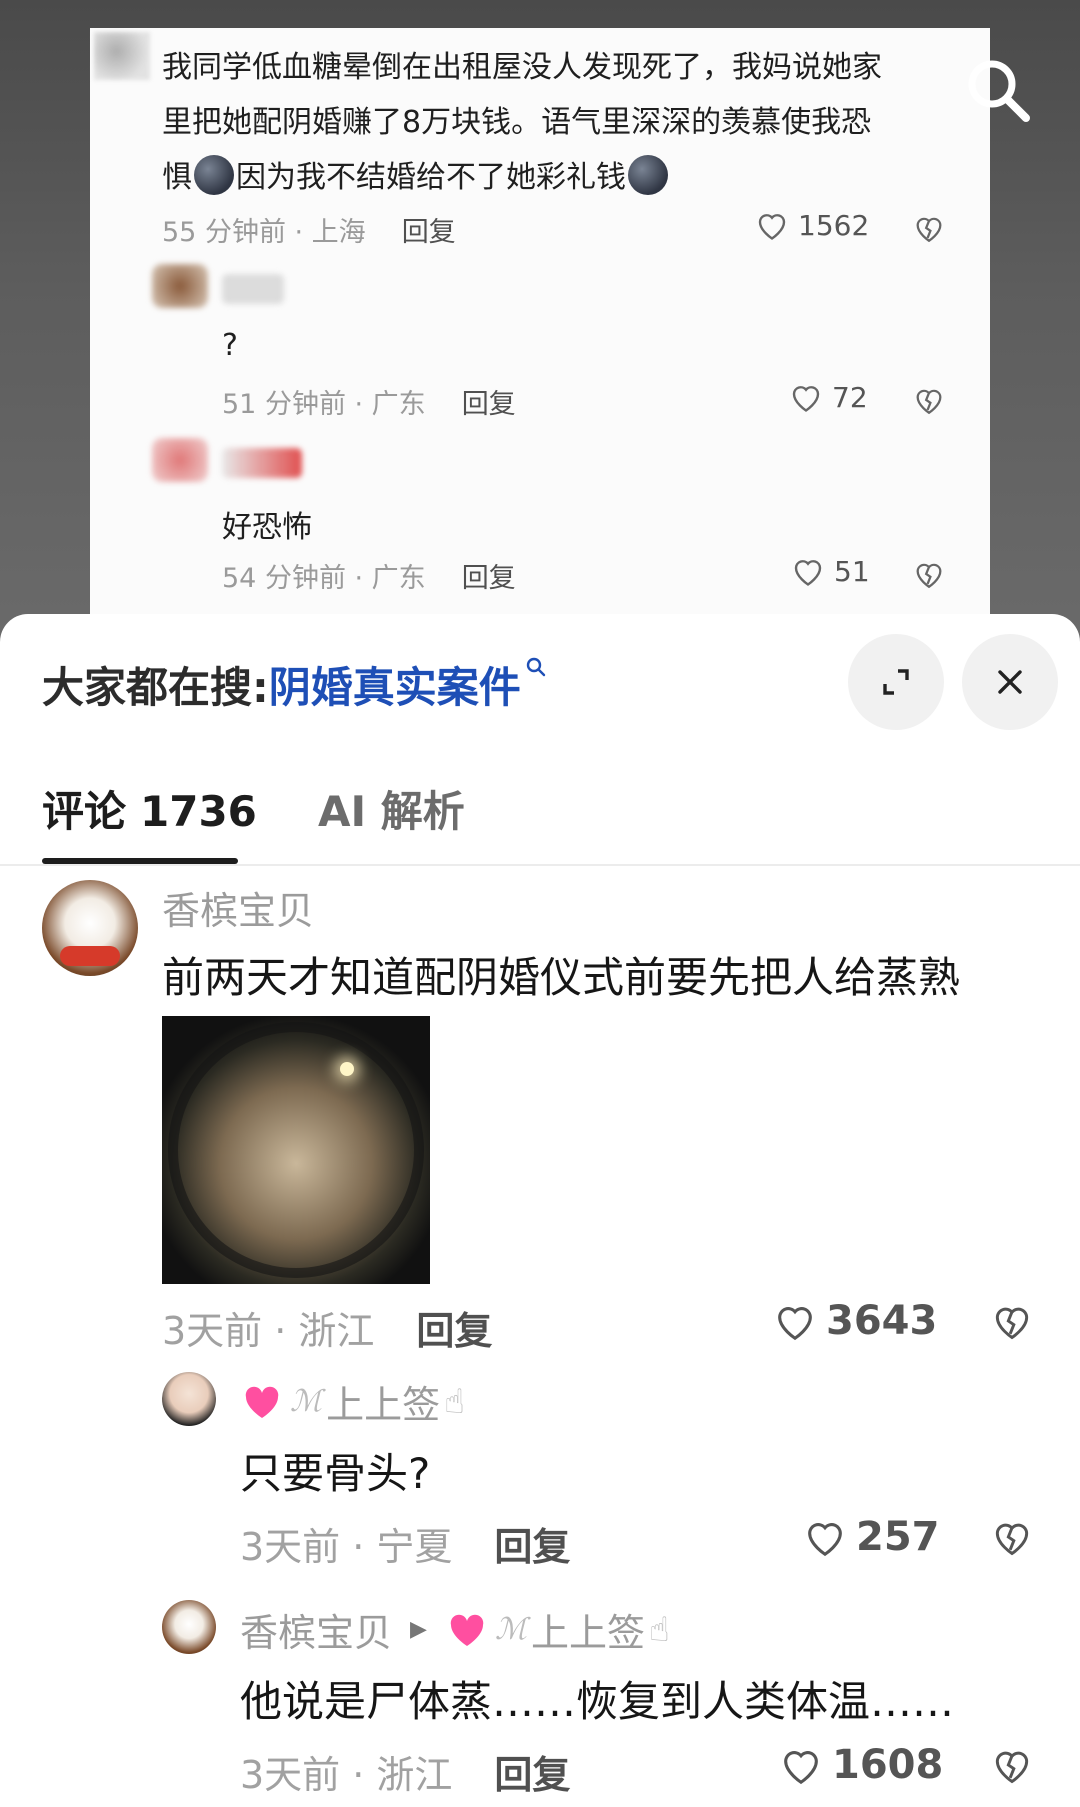  I want to click on commenter-name-text: 上上签, so click(383, 1405).